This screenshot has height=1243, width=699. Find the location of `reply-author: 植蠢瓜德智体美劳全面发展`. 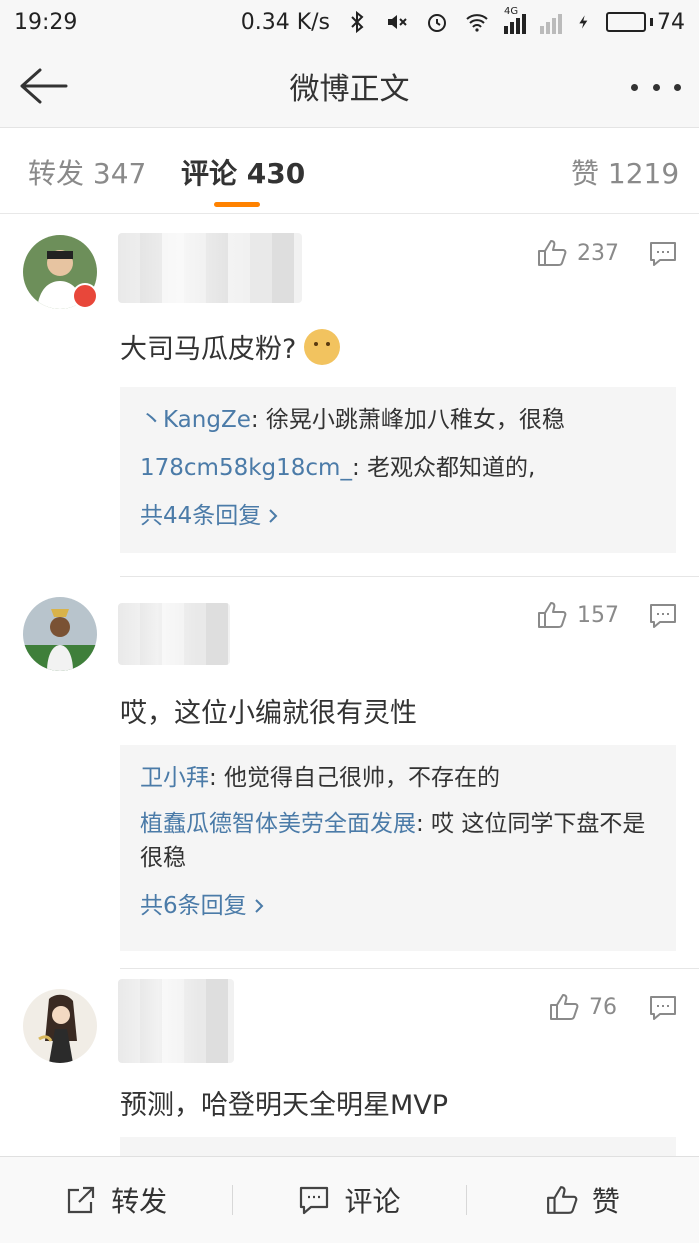

reply-author: 植蠢瓜德智体美劳全面发展 is located at coordinates (278, 824).